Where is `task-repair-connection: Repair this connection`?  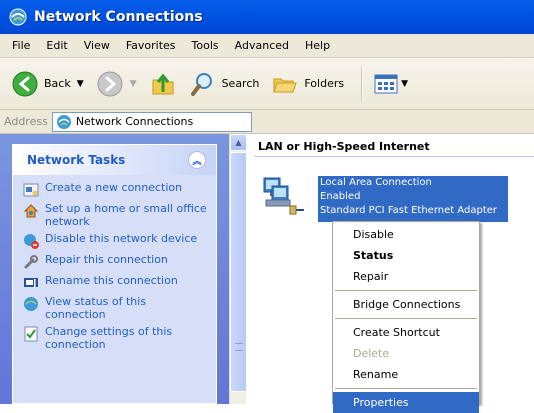
task-repair-connection: Repair this connection is located at coordinates (116, 261).